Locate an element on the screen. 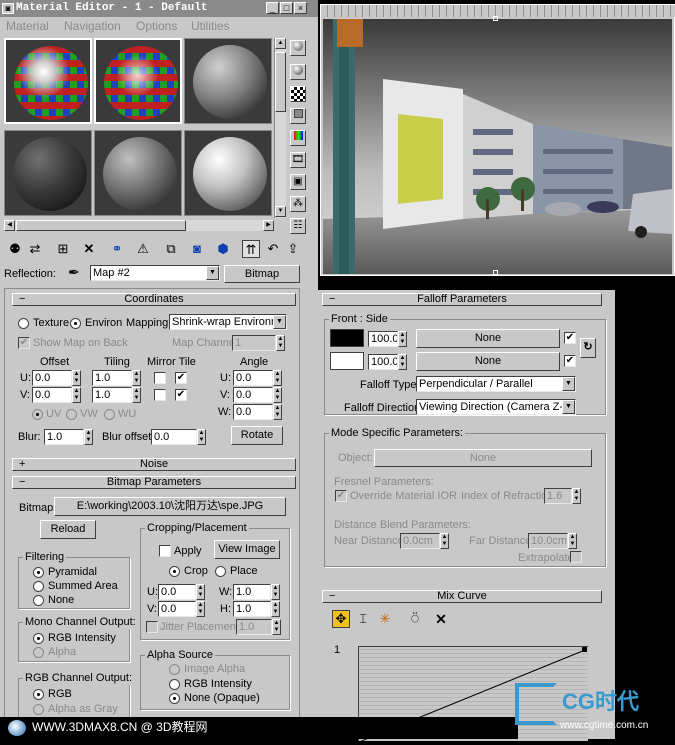  wu-radio is located at coordinates (109, 414).